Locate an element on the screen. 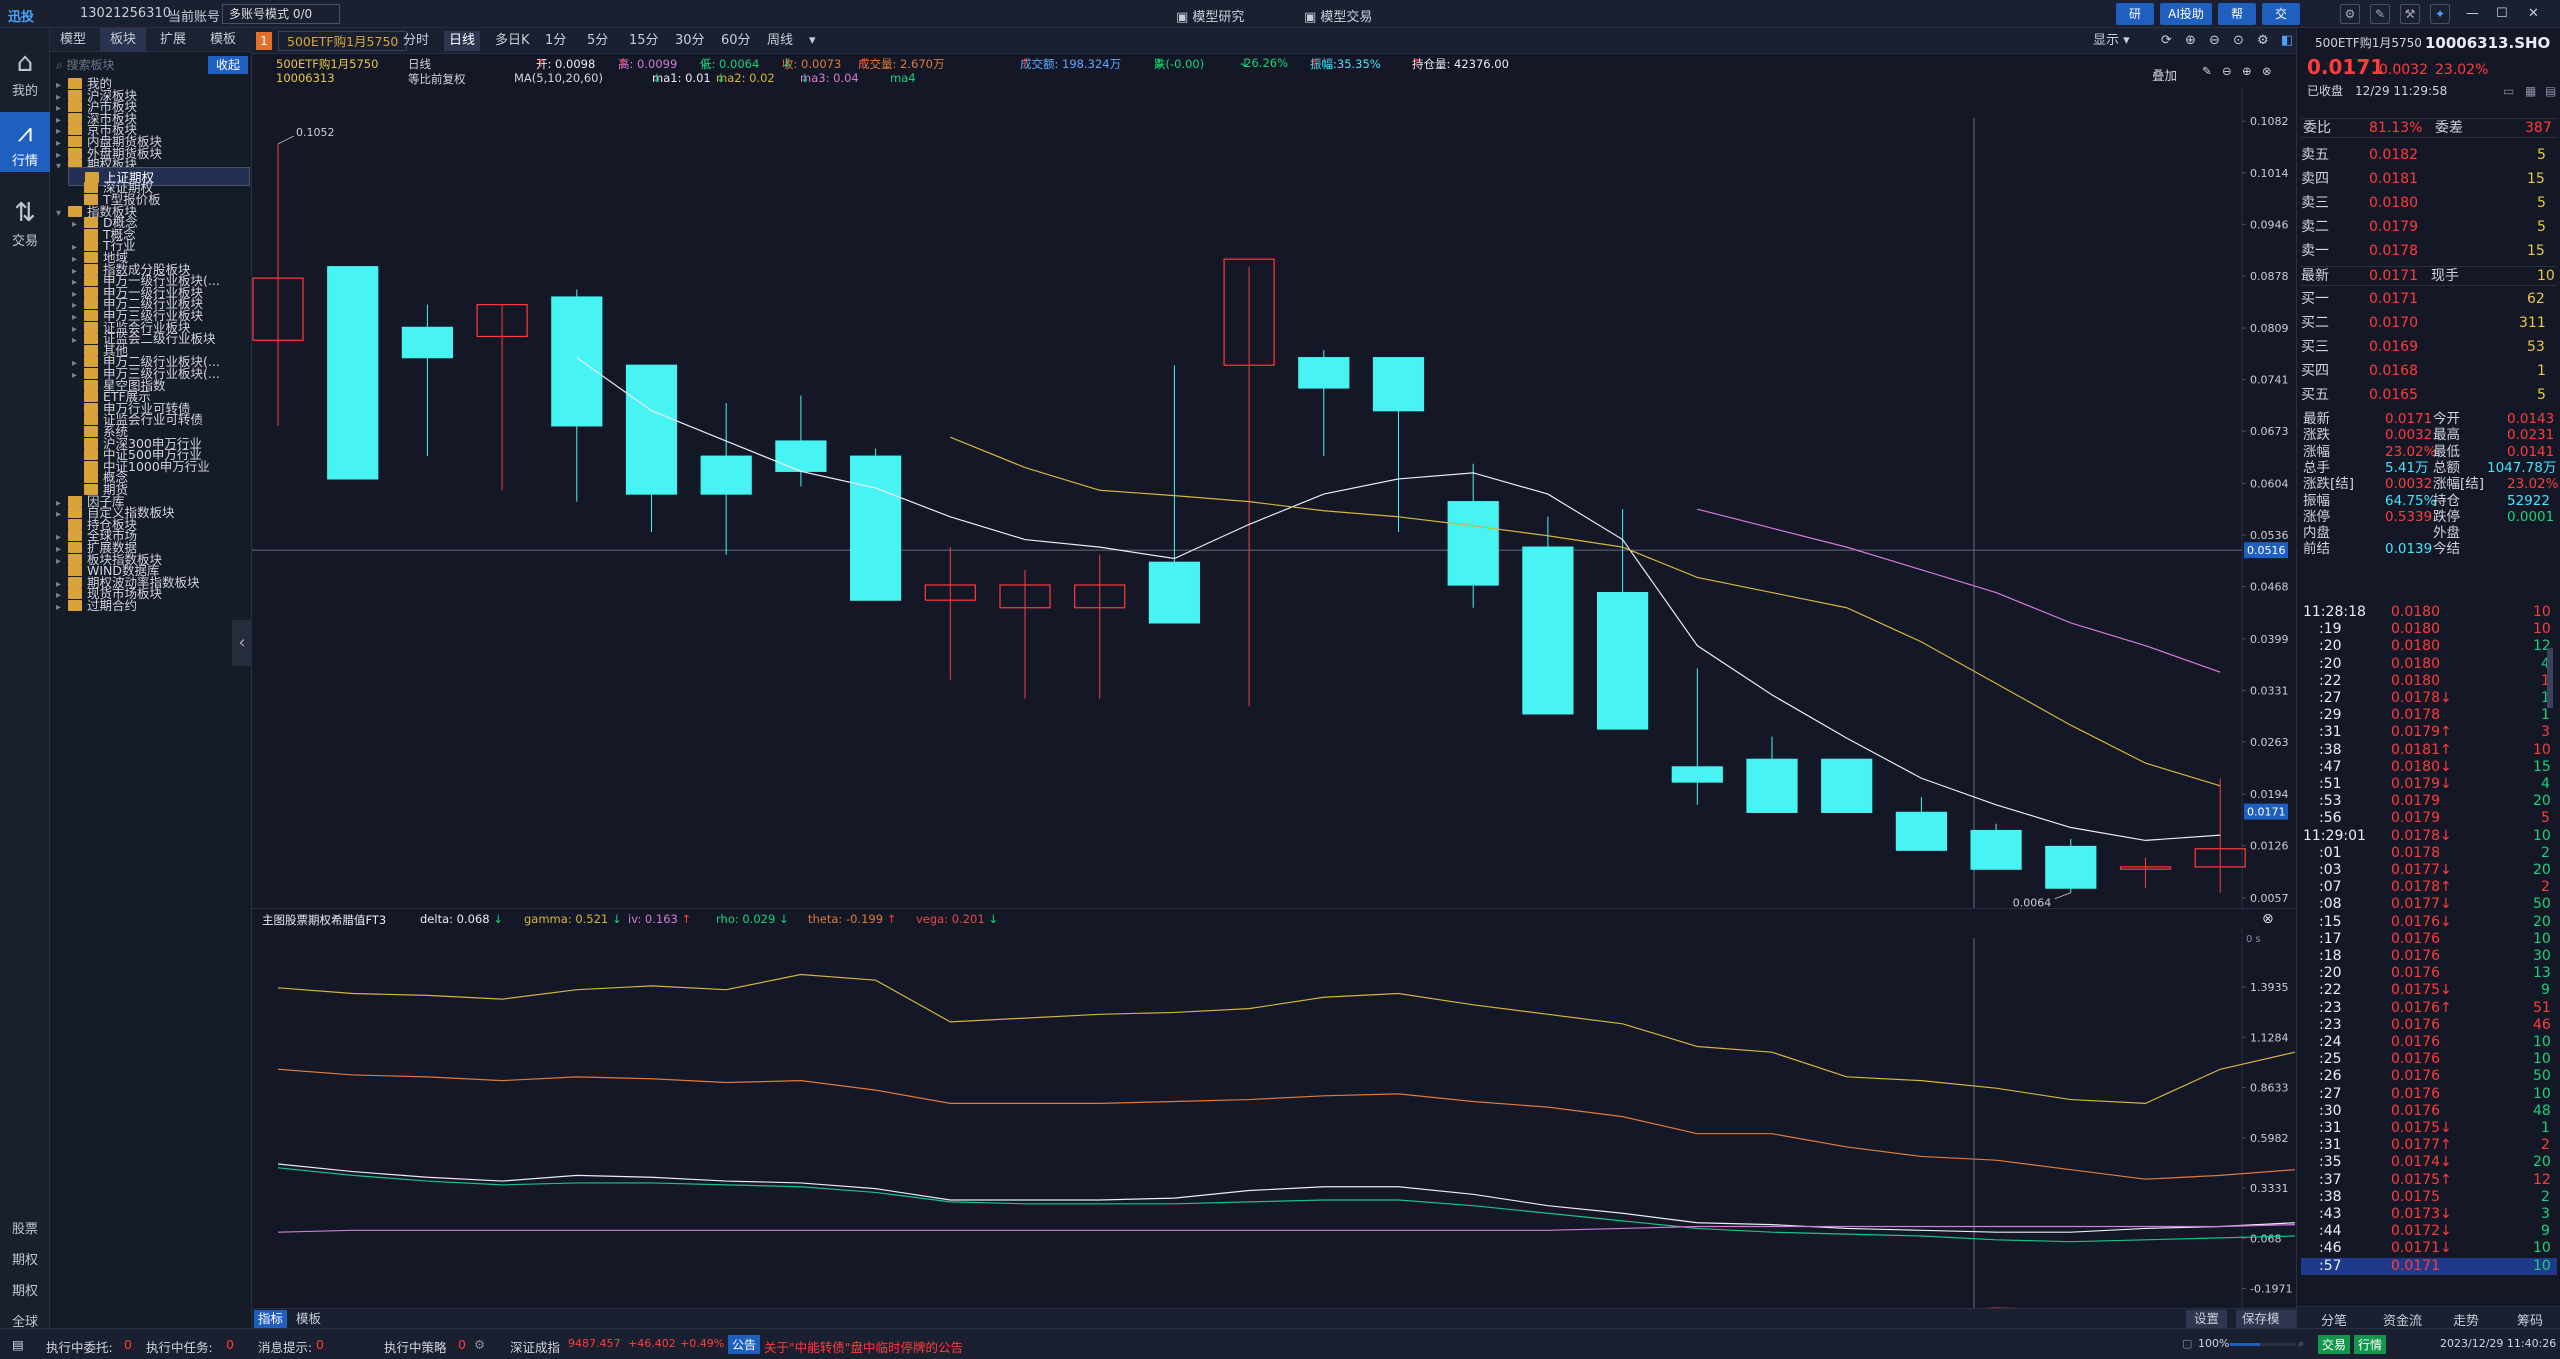 This screenshot has width=2560, height=1359. msg-icon: ▭ is located at coordinates (2508, 91).